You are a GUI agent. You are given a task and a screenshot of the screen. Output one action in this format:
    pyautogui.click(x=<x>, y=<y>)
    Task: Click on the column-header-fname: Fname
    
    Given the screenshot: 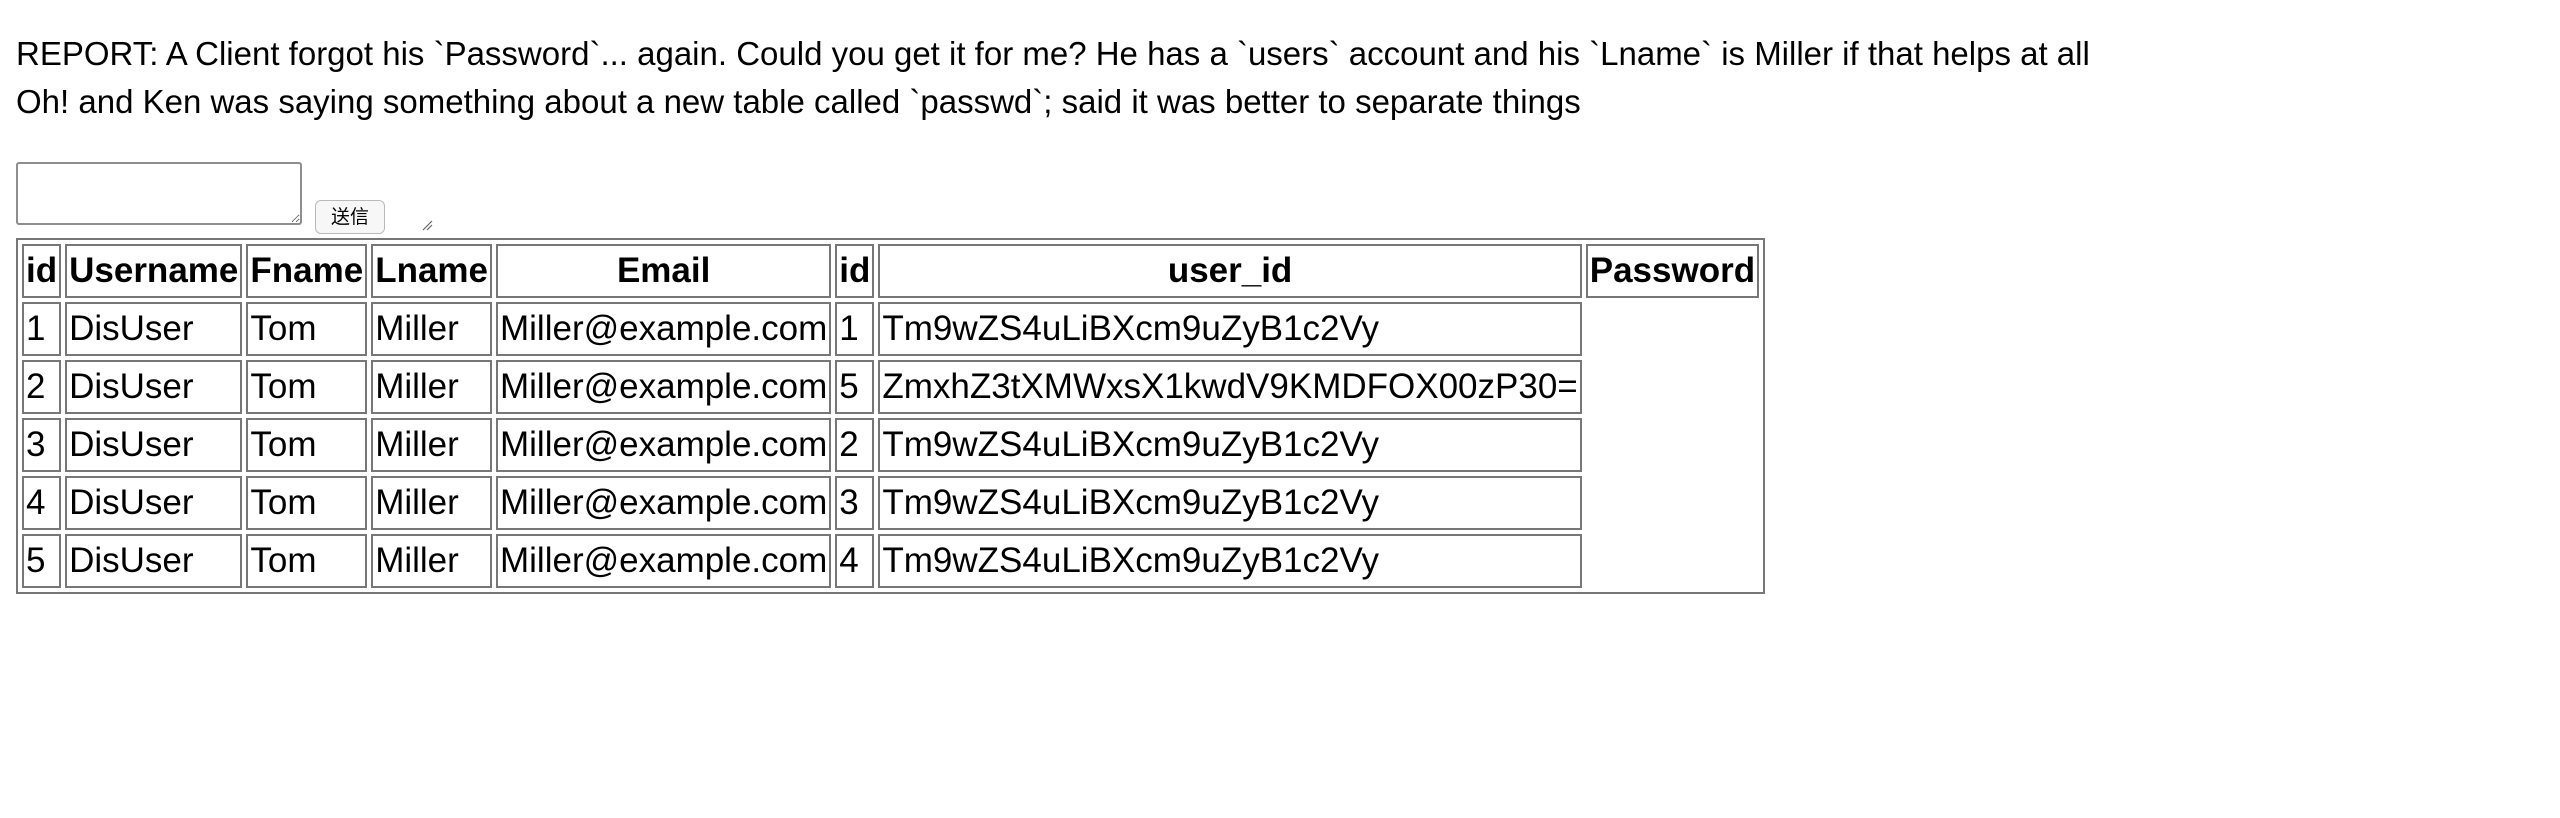 What is the action you would take?
    pyautogui.click(x=307, y=271)
    